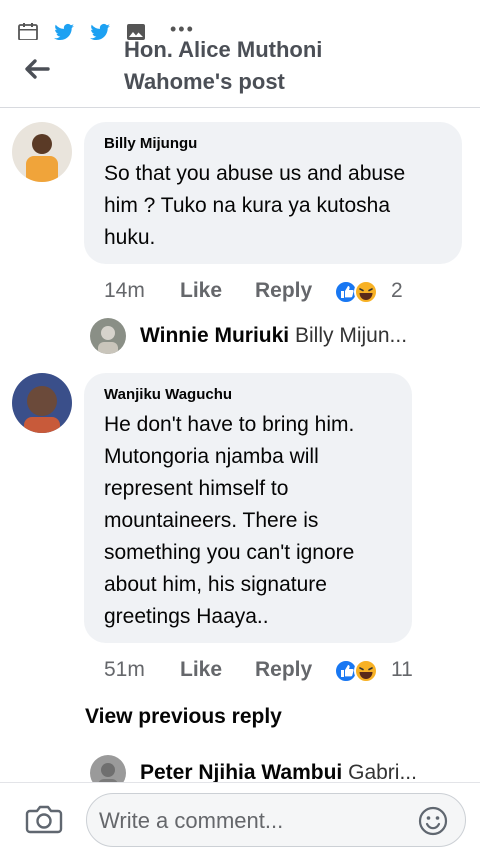  I want to click on post-header: Hon. Alice Muthoni Wahome's post, so click(240, 74).